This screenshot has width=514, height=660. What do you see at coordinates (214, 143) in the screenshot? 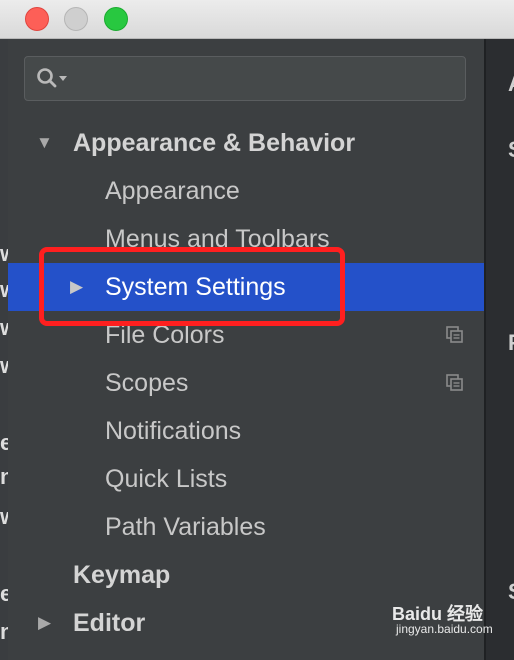
I see `tree-item-label: Appearance & Behavior` at bounding box center [214, 143].